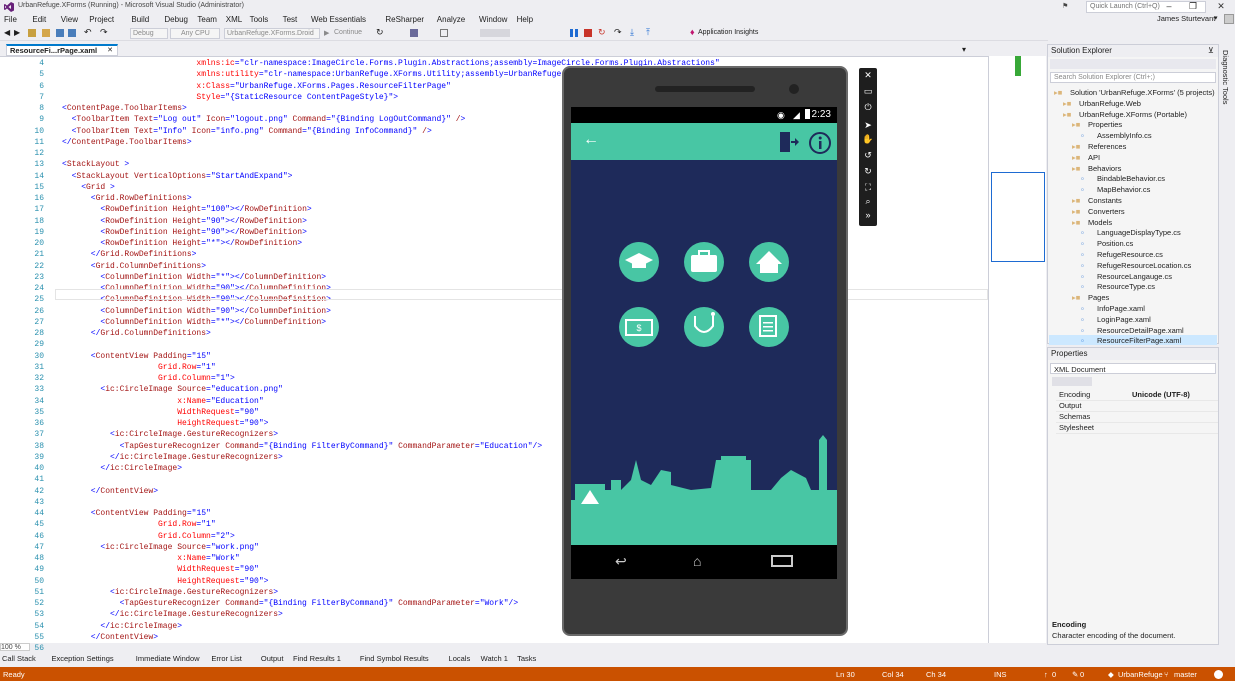  I want to click on tab-overflow-icon: ▾, so click(964, 49).